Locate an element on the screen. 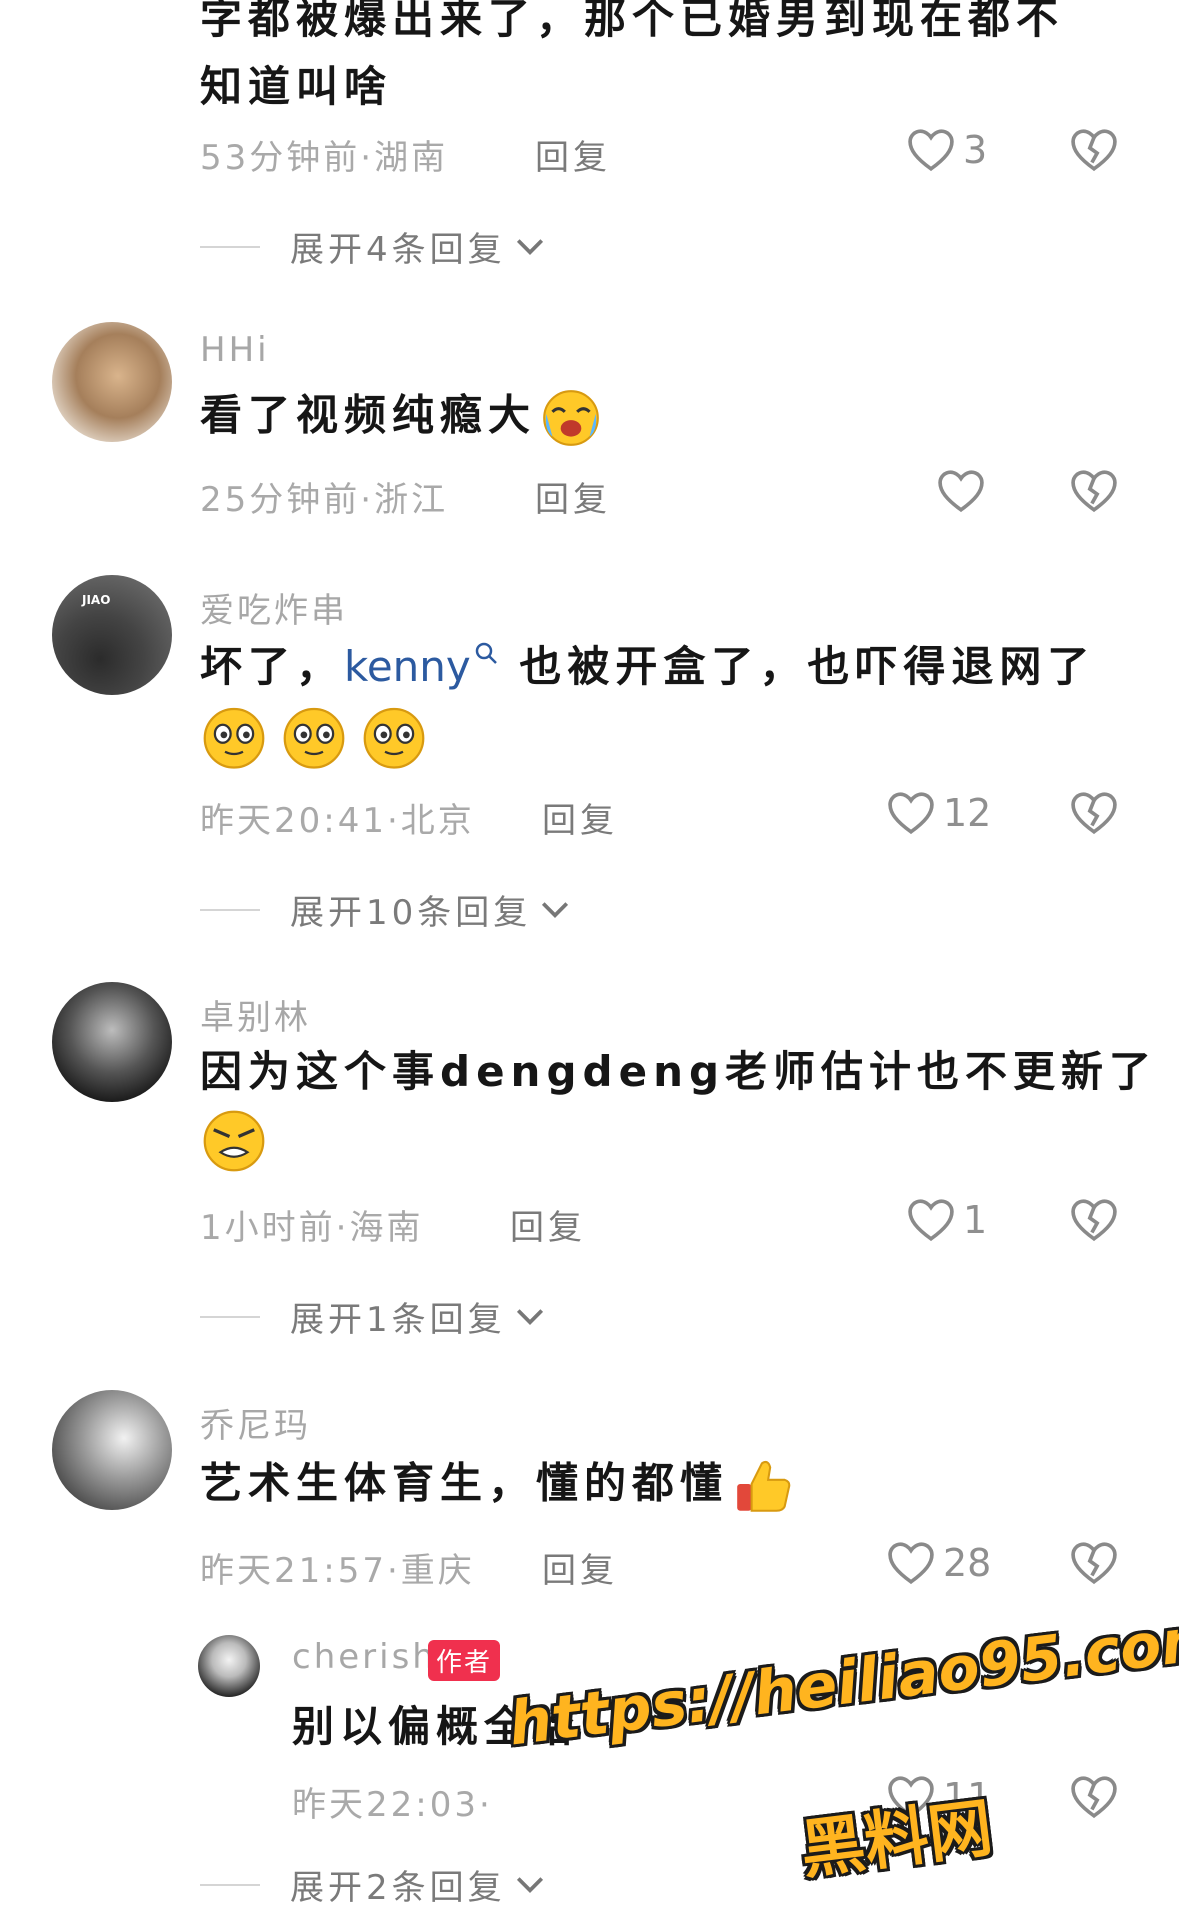 This screenshot has height=1913, width=1179. expand-replies-label: 展开4条回复 is located at coordinates (398, 250).